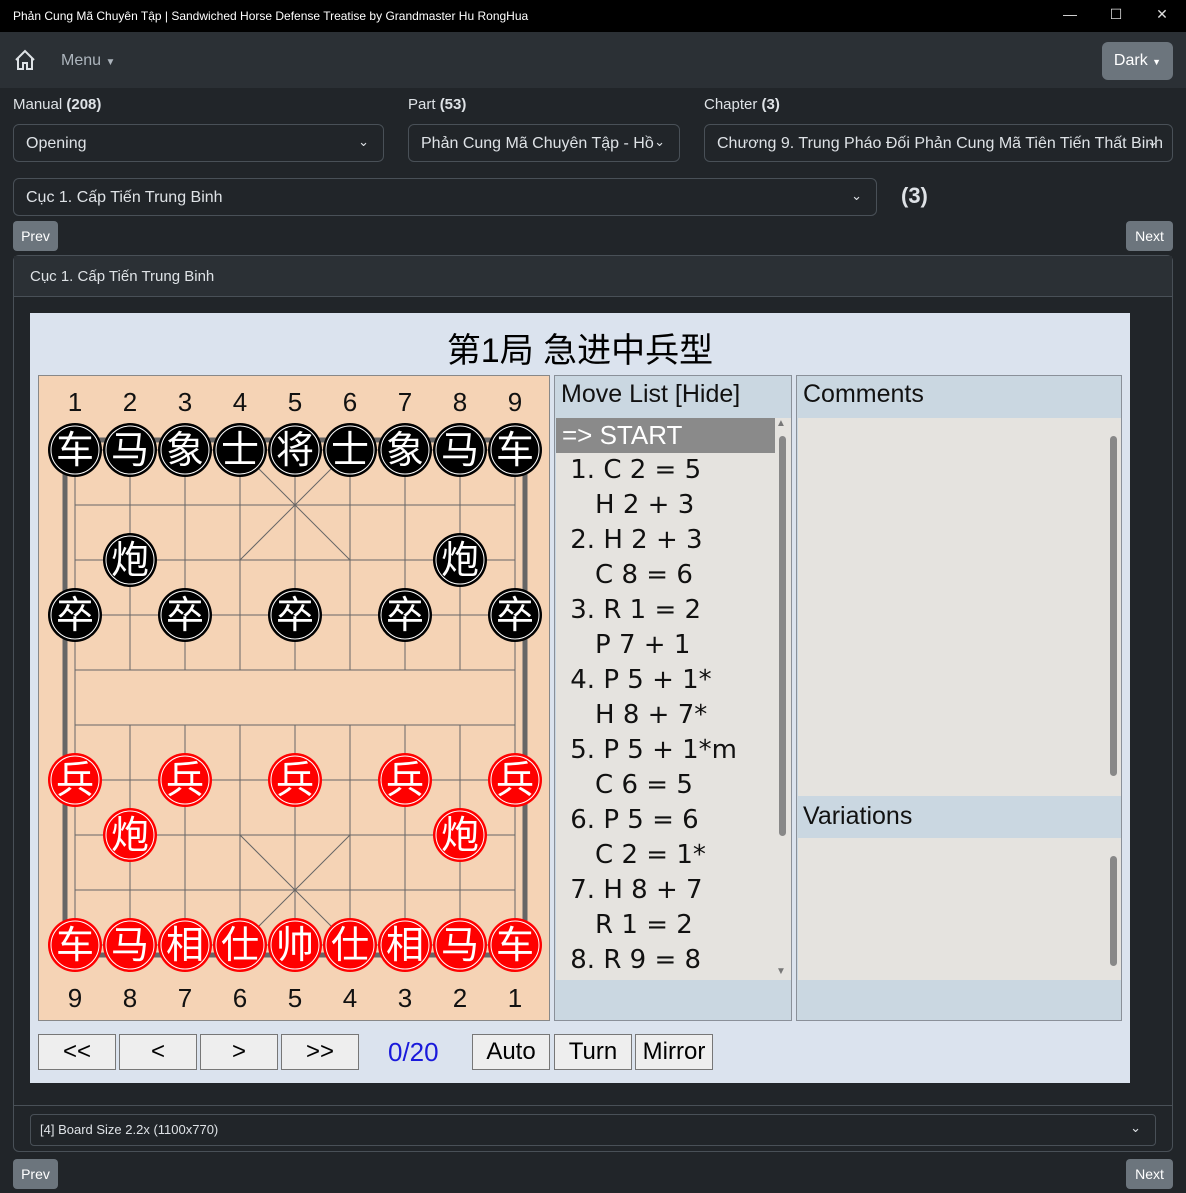 The height and width of the screenshot is (1193, 1186). I want to click on move-list-header: Move List [Hide], so click(673, 397).